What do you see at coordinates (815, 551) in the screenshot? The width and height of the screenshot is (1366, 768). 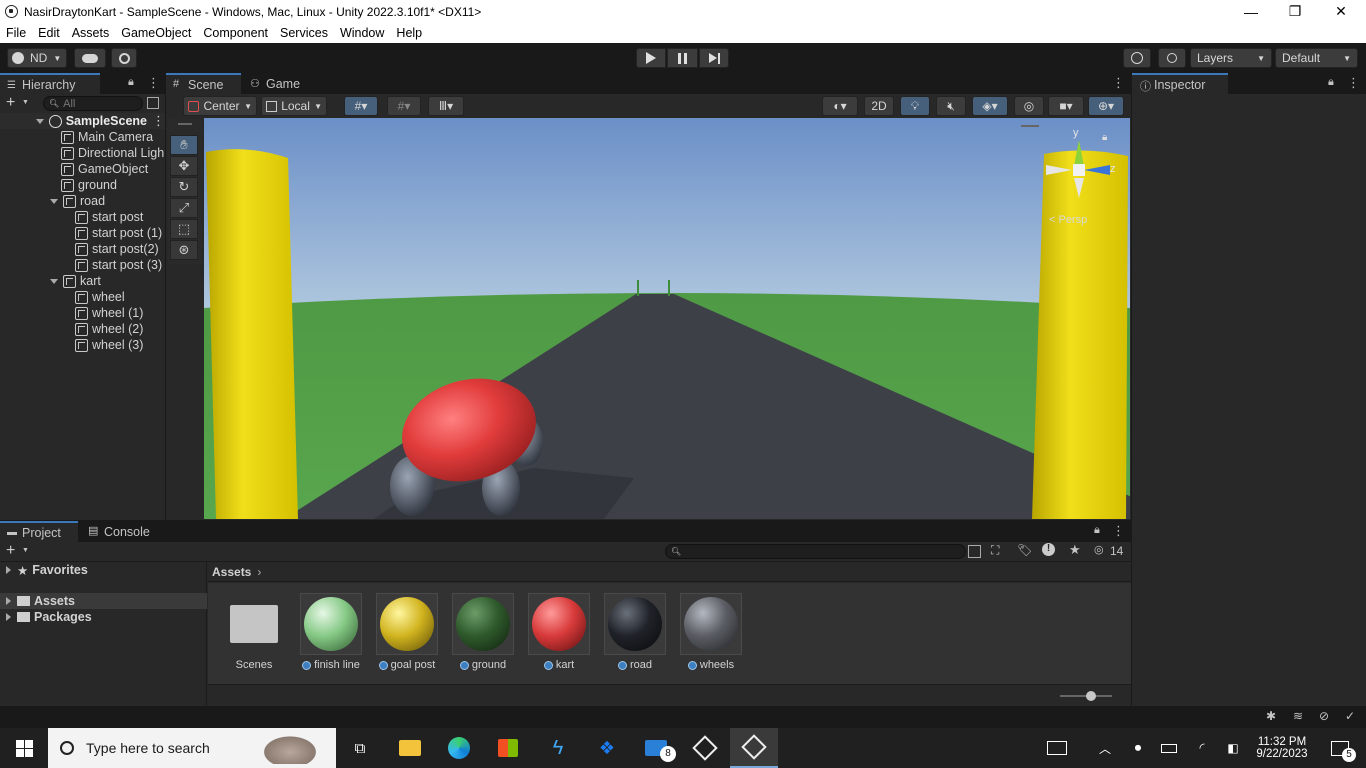 I see `project-search-input: 🔍︎` at bounding box center [815, 551].